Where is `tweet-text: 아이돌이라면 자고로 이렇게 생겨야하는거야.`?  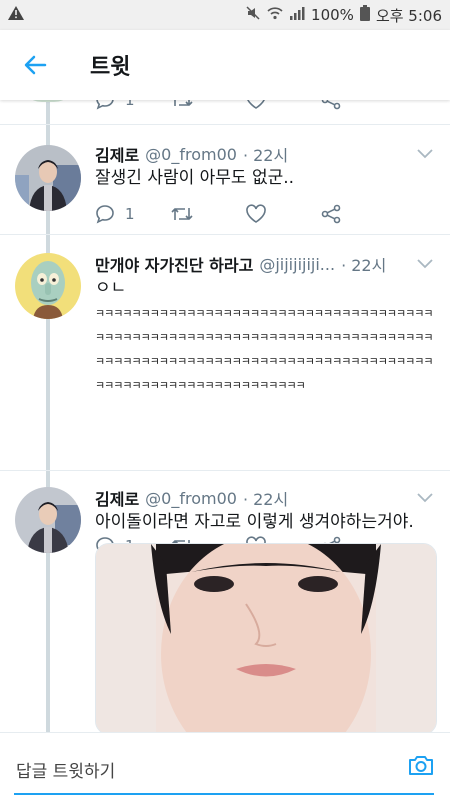
tweet-text: 아이돌이라면 자고로 이렇게 생겨야하는거야. is located at coordinates (254, 522).